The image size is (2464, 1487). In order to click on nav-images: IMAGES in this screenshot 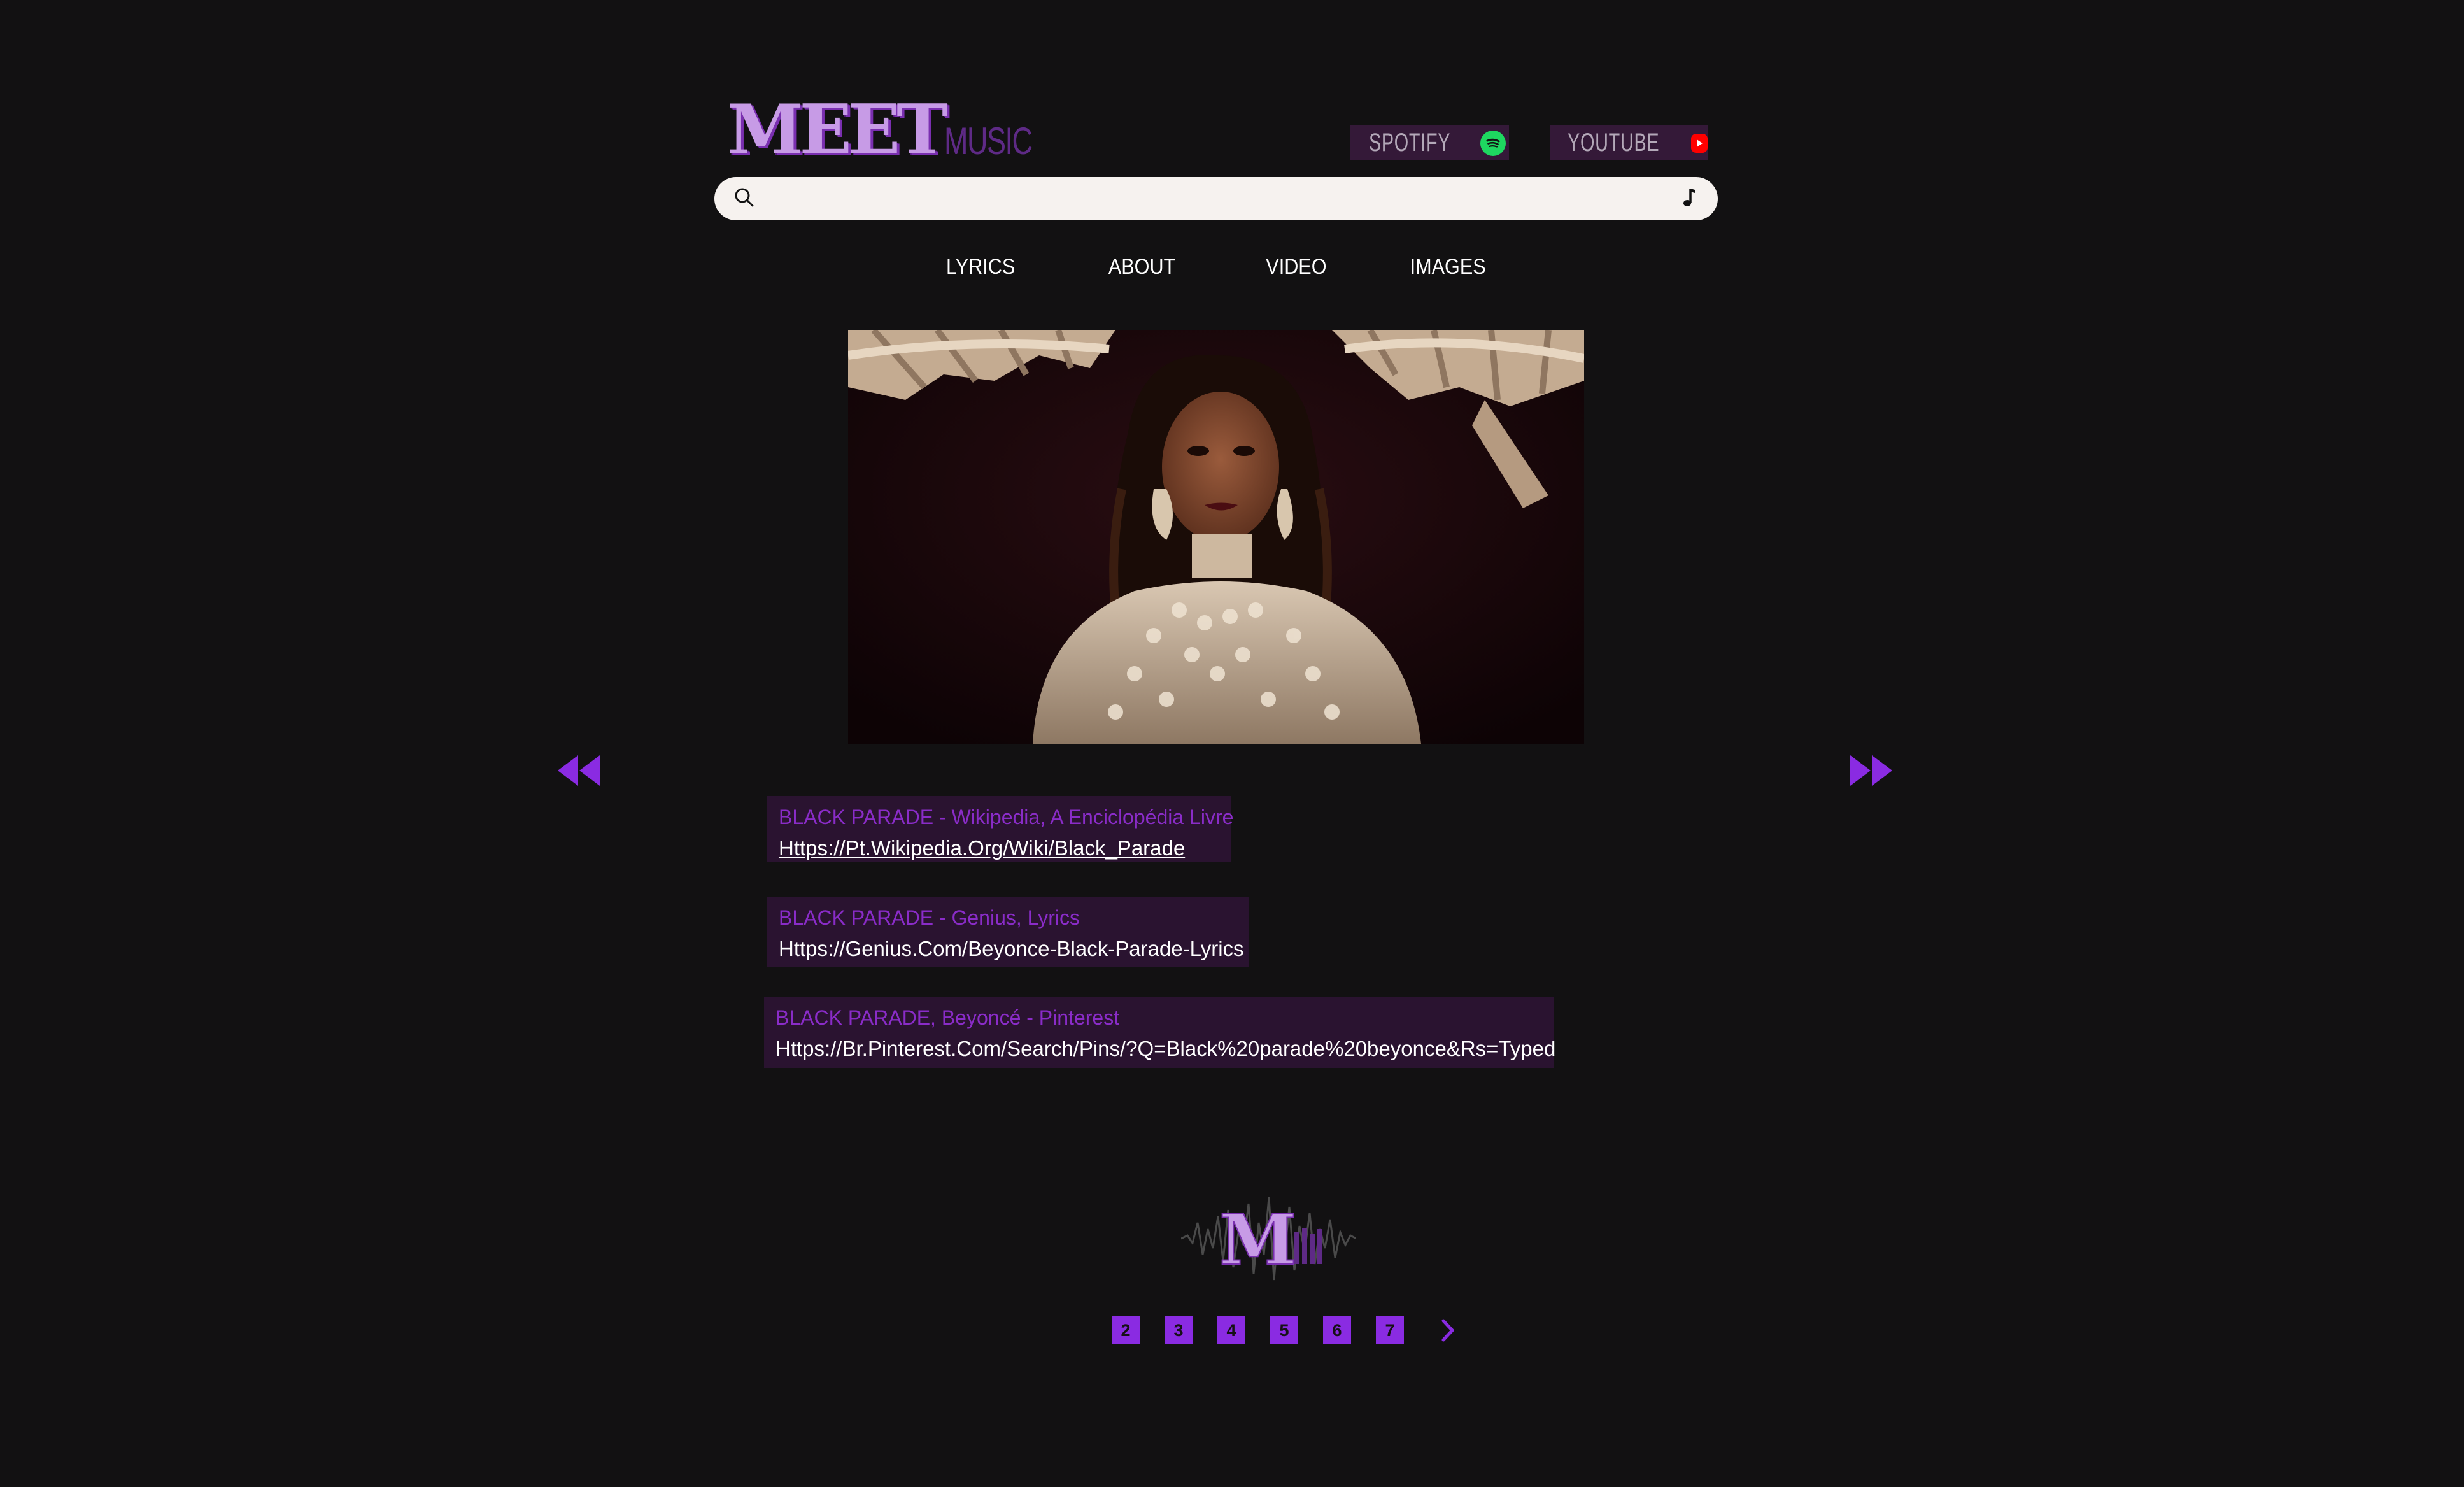, I will do `click(1448, 267)`.